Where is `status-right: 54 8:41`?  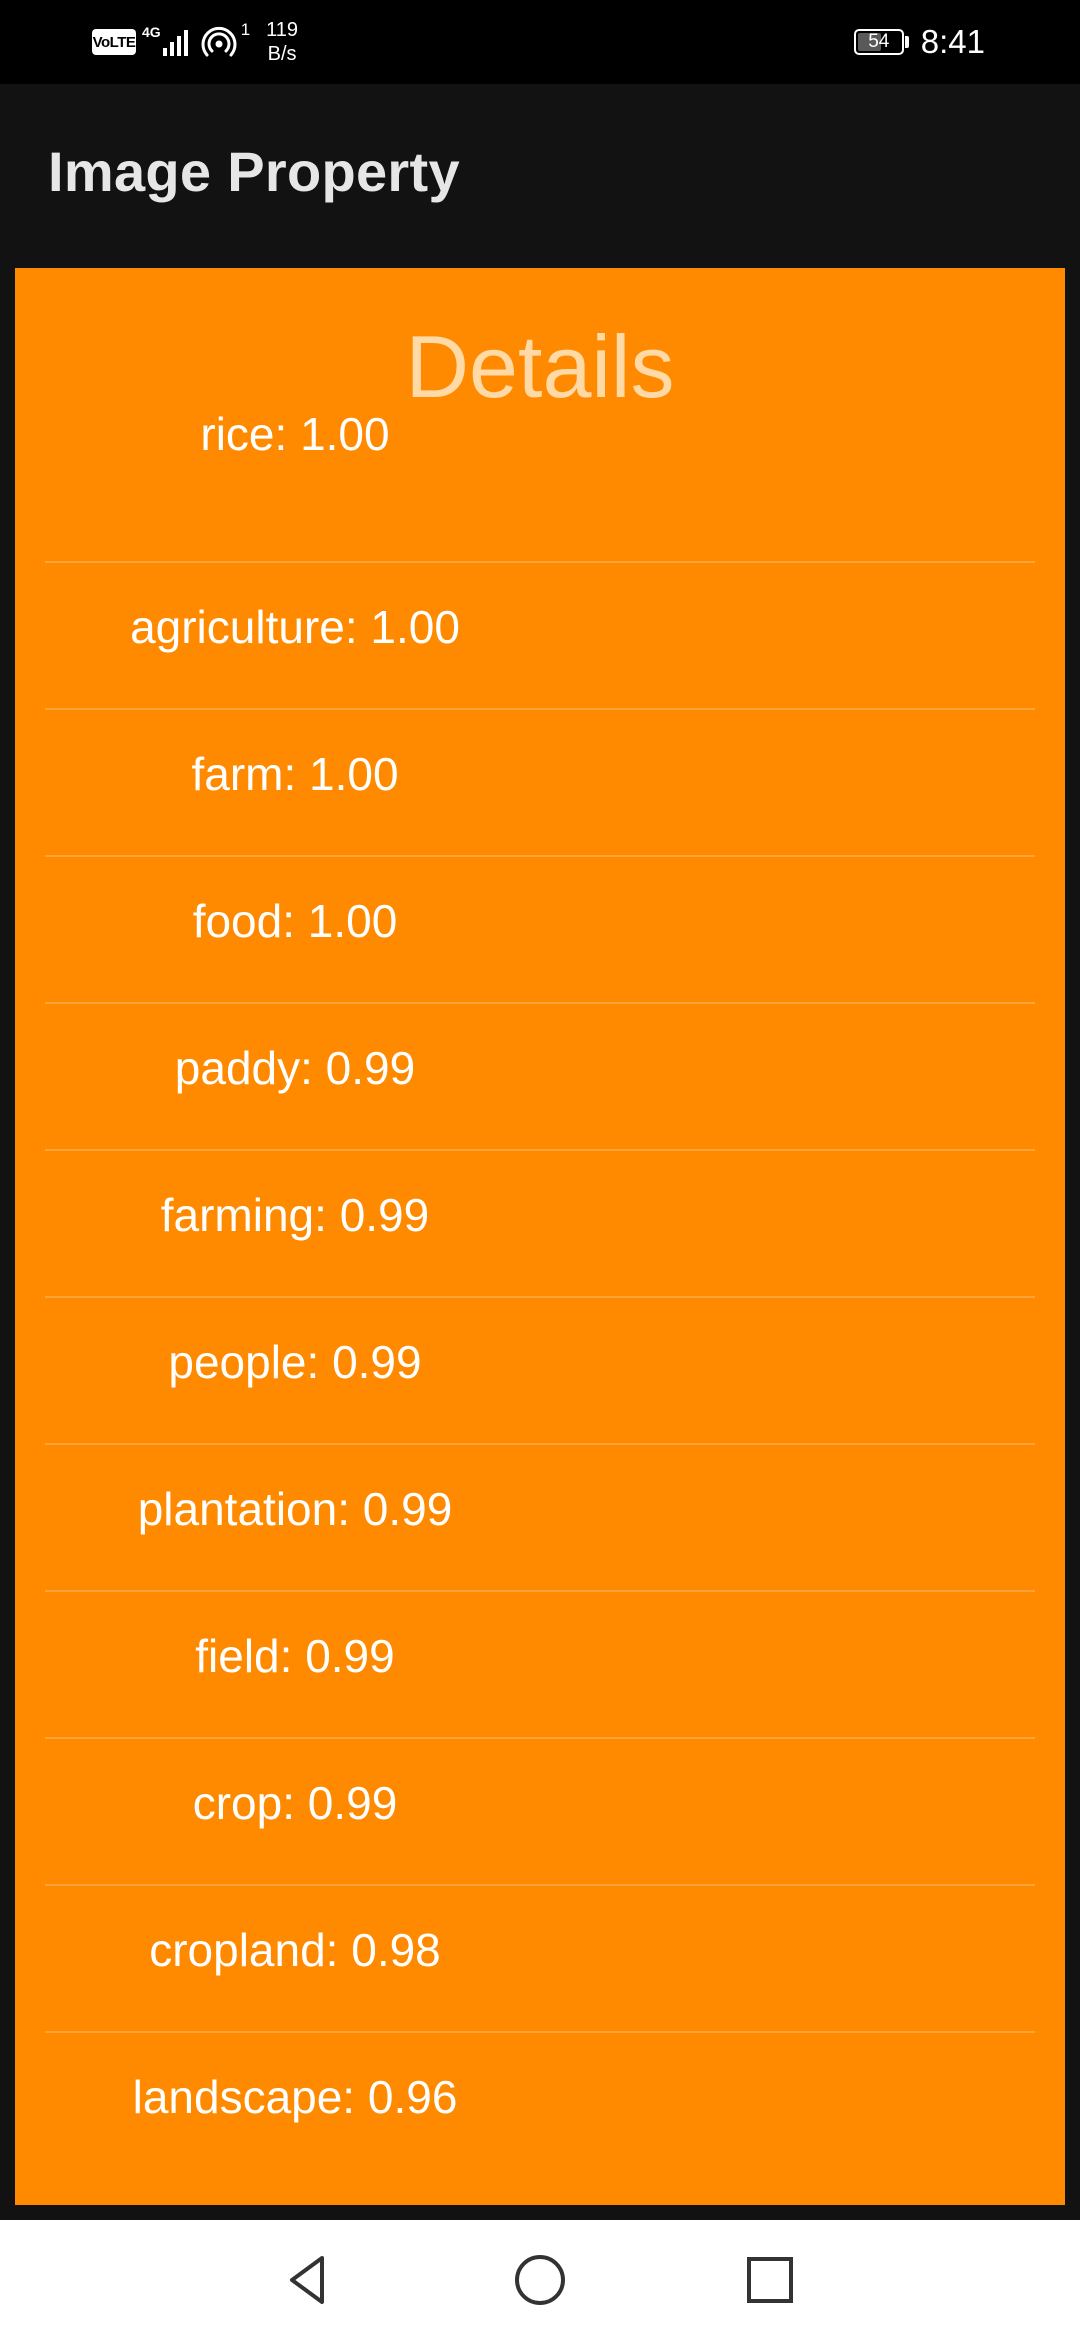 status-right: 54 8:41 is located at coordinates (919, 42).